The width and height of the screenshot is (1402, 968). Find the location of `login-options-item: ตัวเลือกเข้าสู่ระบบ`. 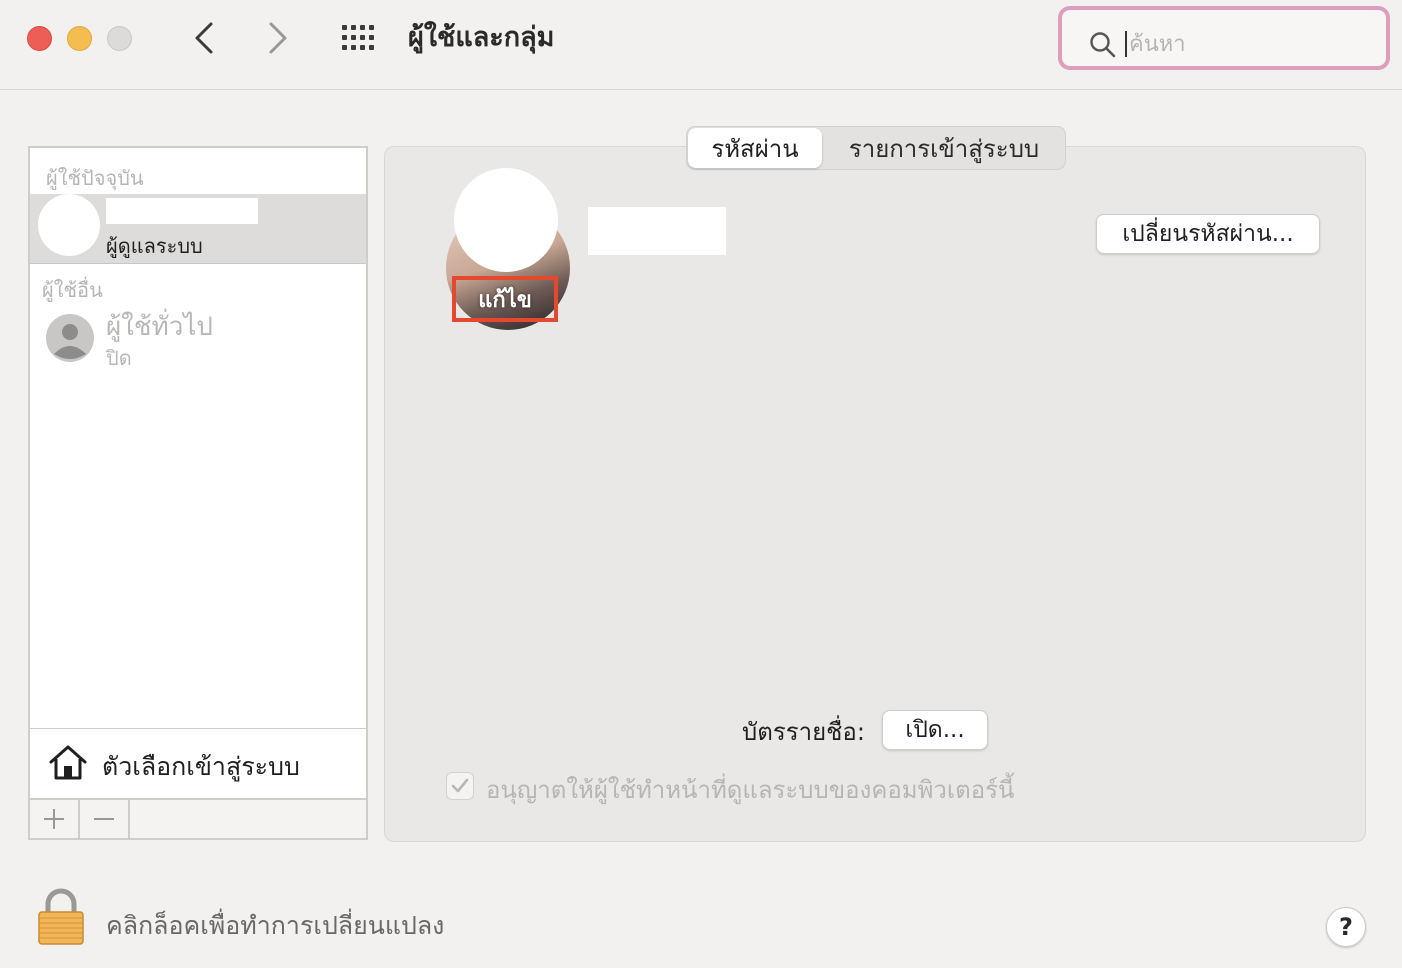

login-options-item: ตัวเลือกเข้าสู่ระบบ is located at coordinates (198, 763).